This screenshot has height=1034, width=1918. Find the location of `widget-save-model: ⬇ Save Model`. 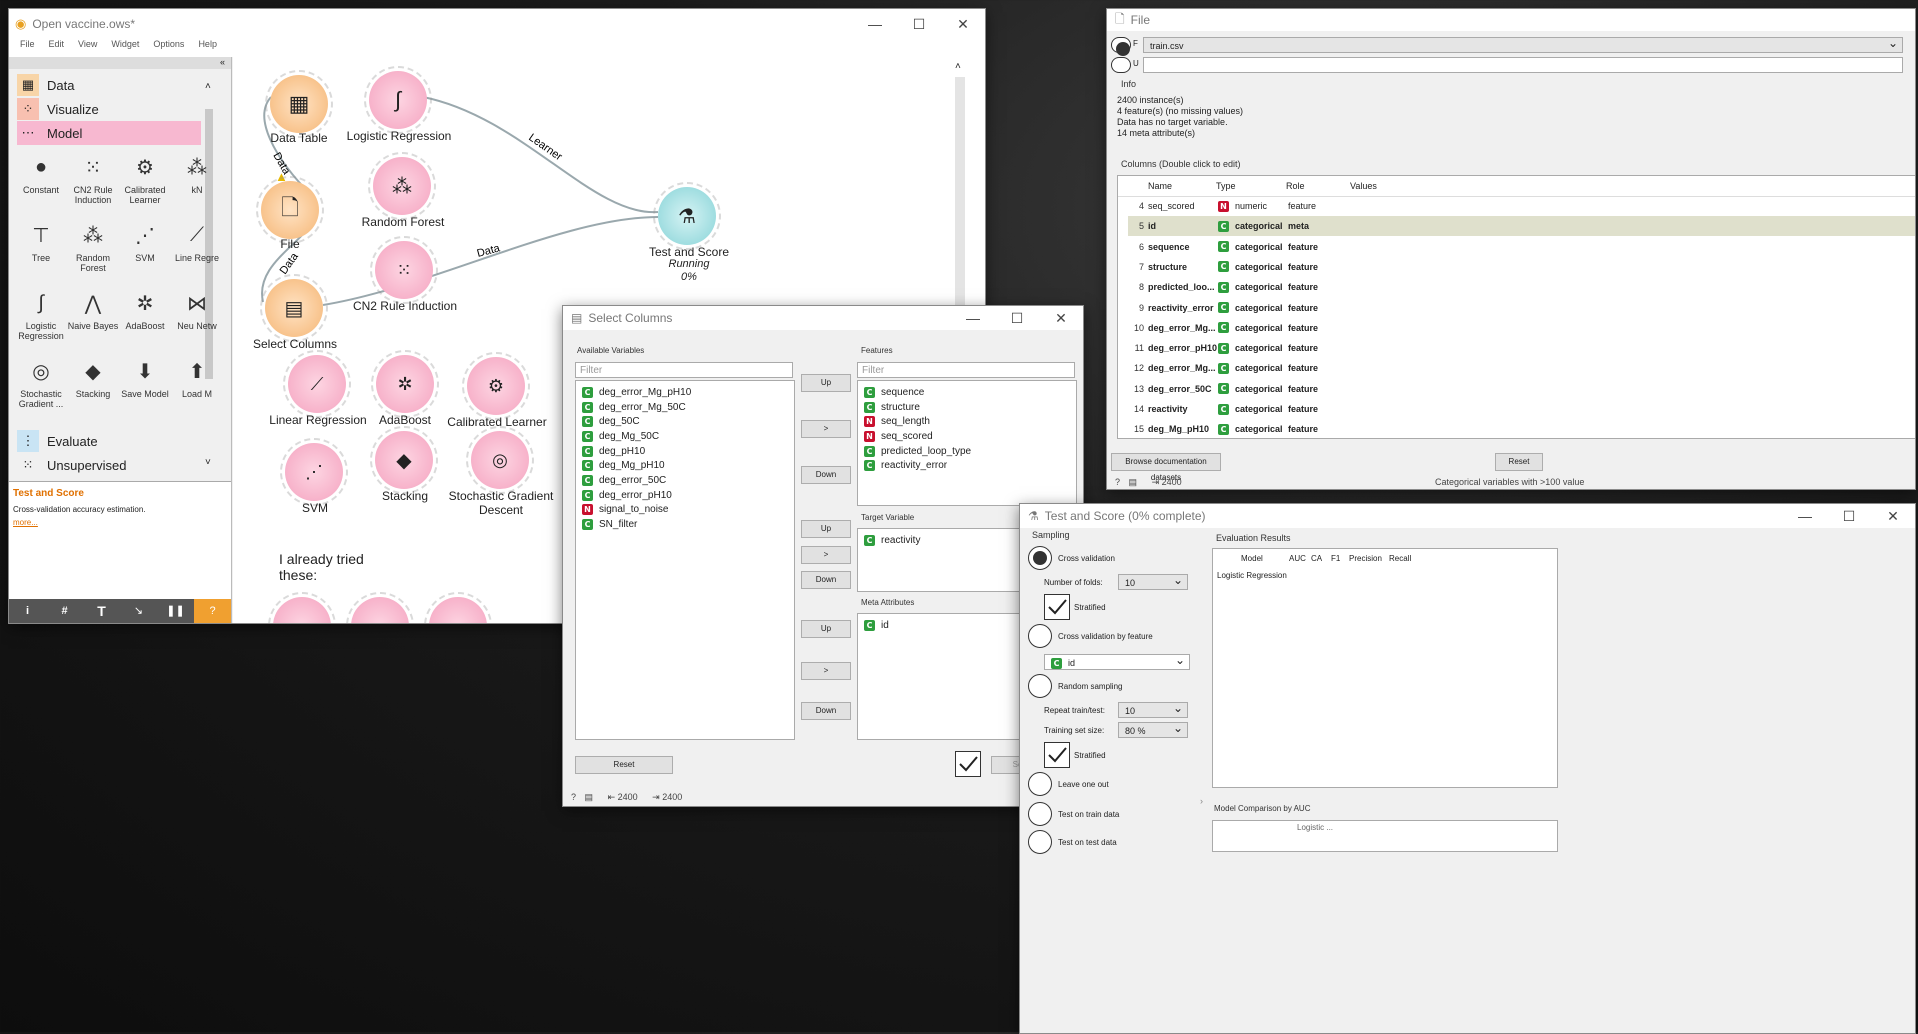

widget-save-model: ⬇ Save Model is located at coordinates (145, 376).